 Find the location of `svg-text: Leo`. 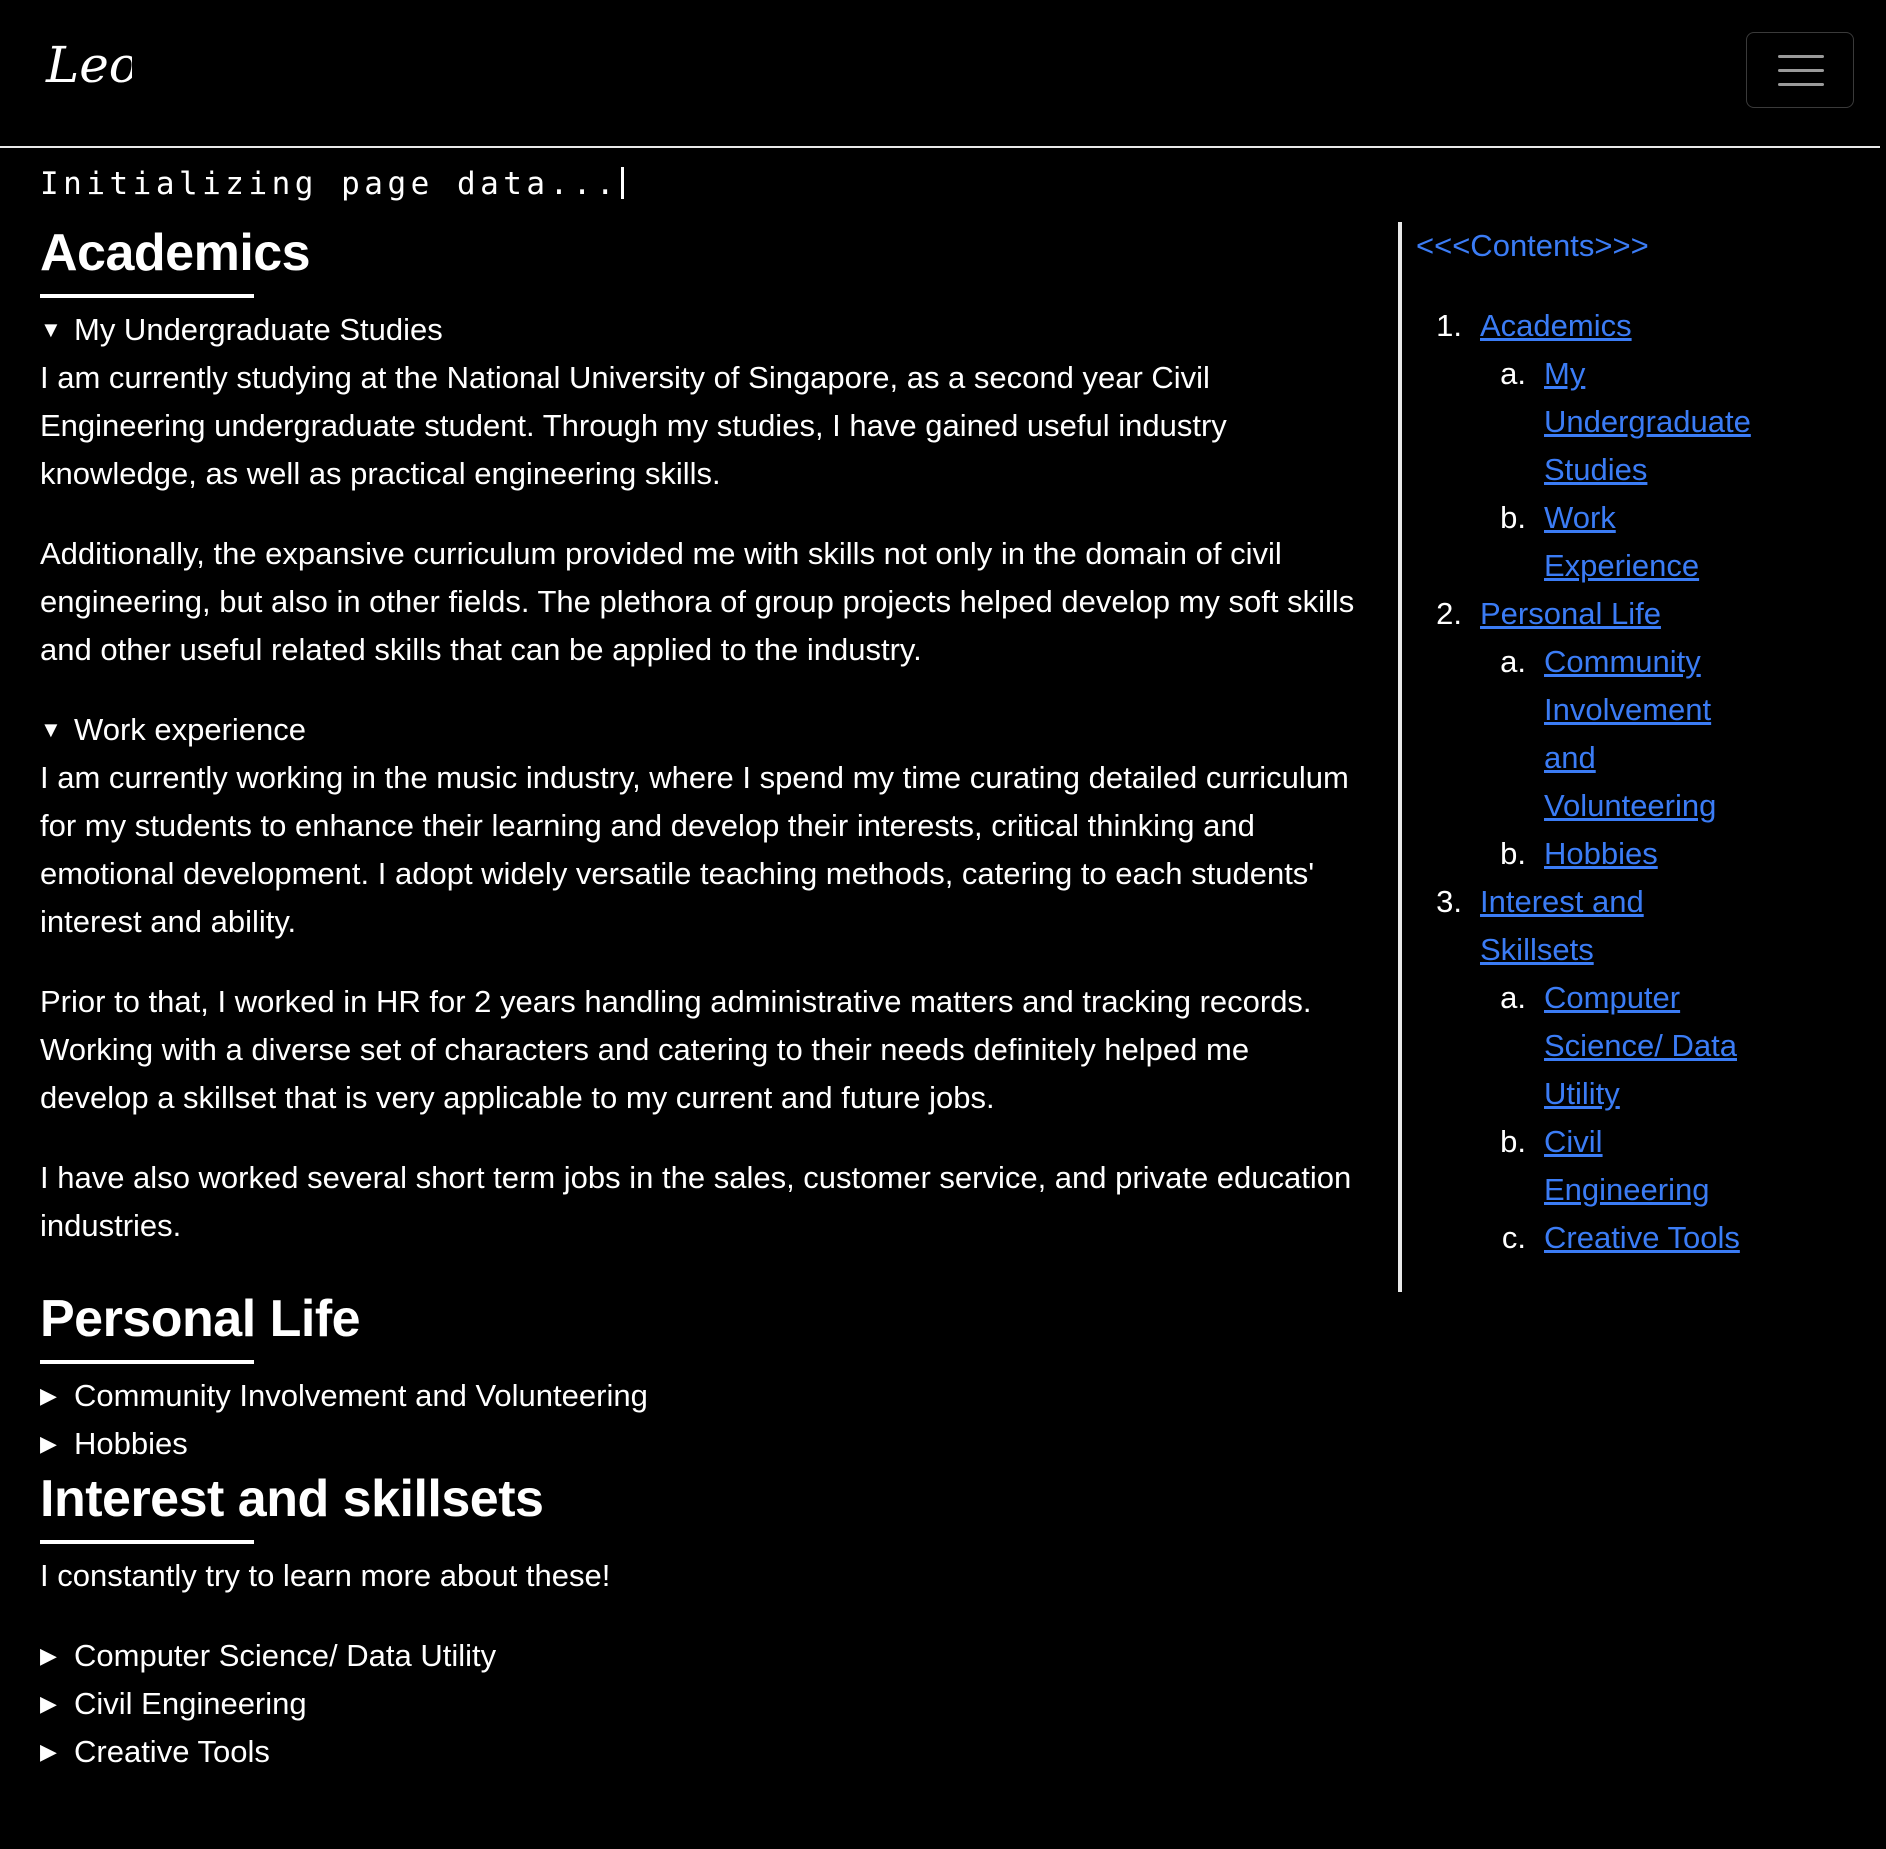

svg-text: Leo is located at coordinates (88, 65).